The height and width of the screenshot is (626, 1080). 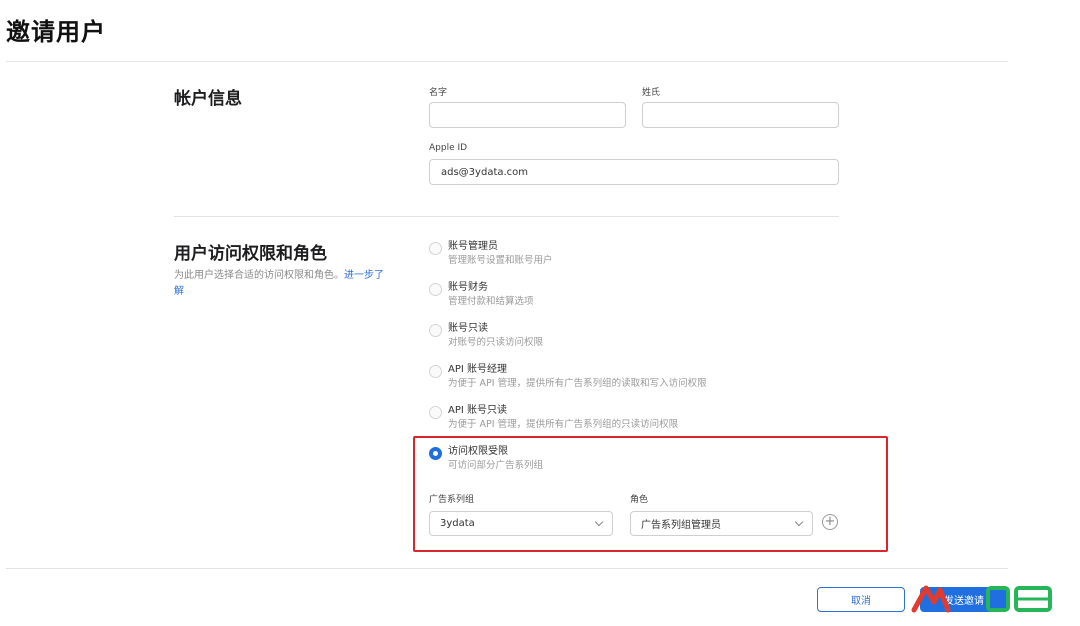 I want to click on role-title: API 账号经理, so click(x=477, y=369).